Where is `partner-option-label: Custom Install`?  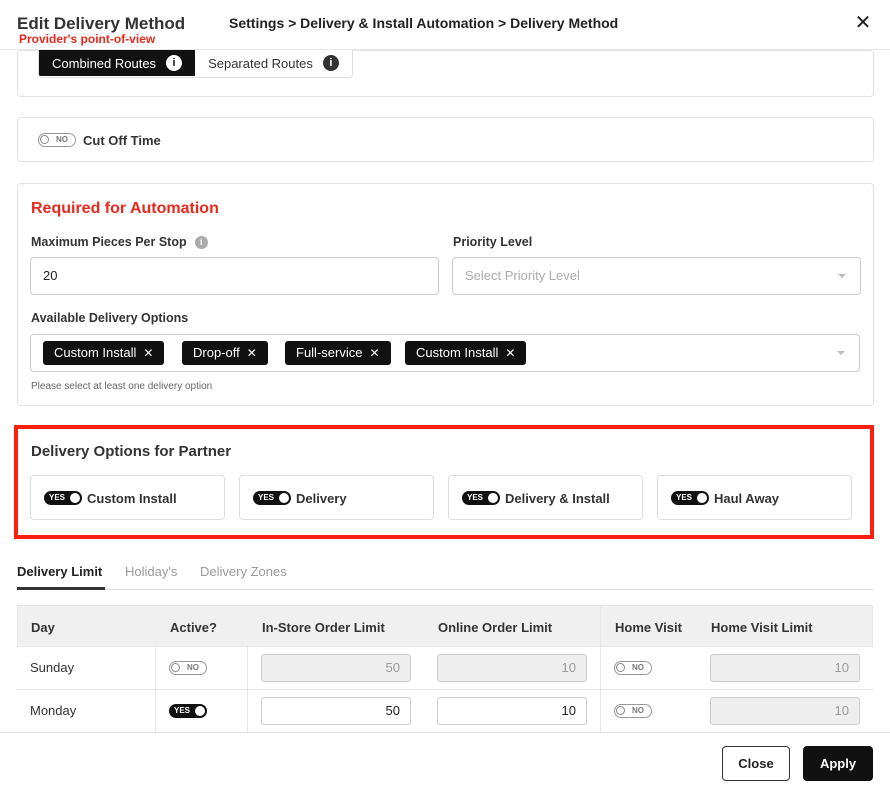 partner-option-label: Custom Install is located at coordinates (132, 498).